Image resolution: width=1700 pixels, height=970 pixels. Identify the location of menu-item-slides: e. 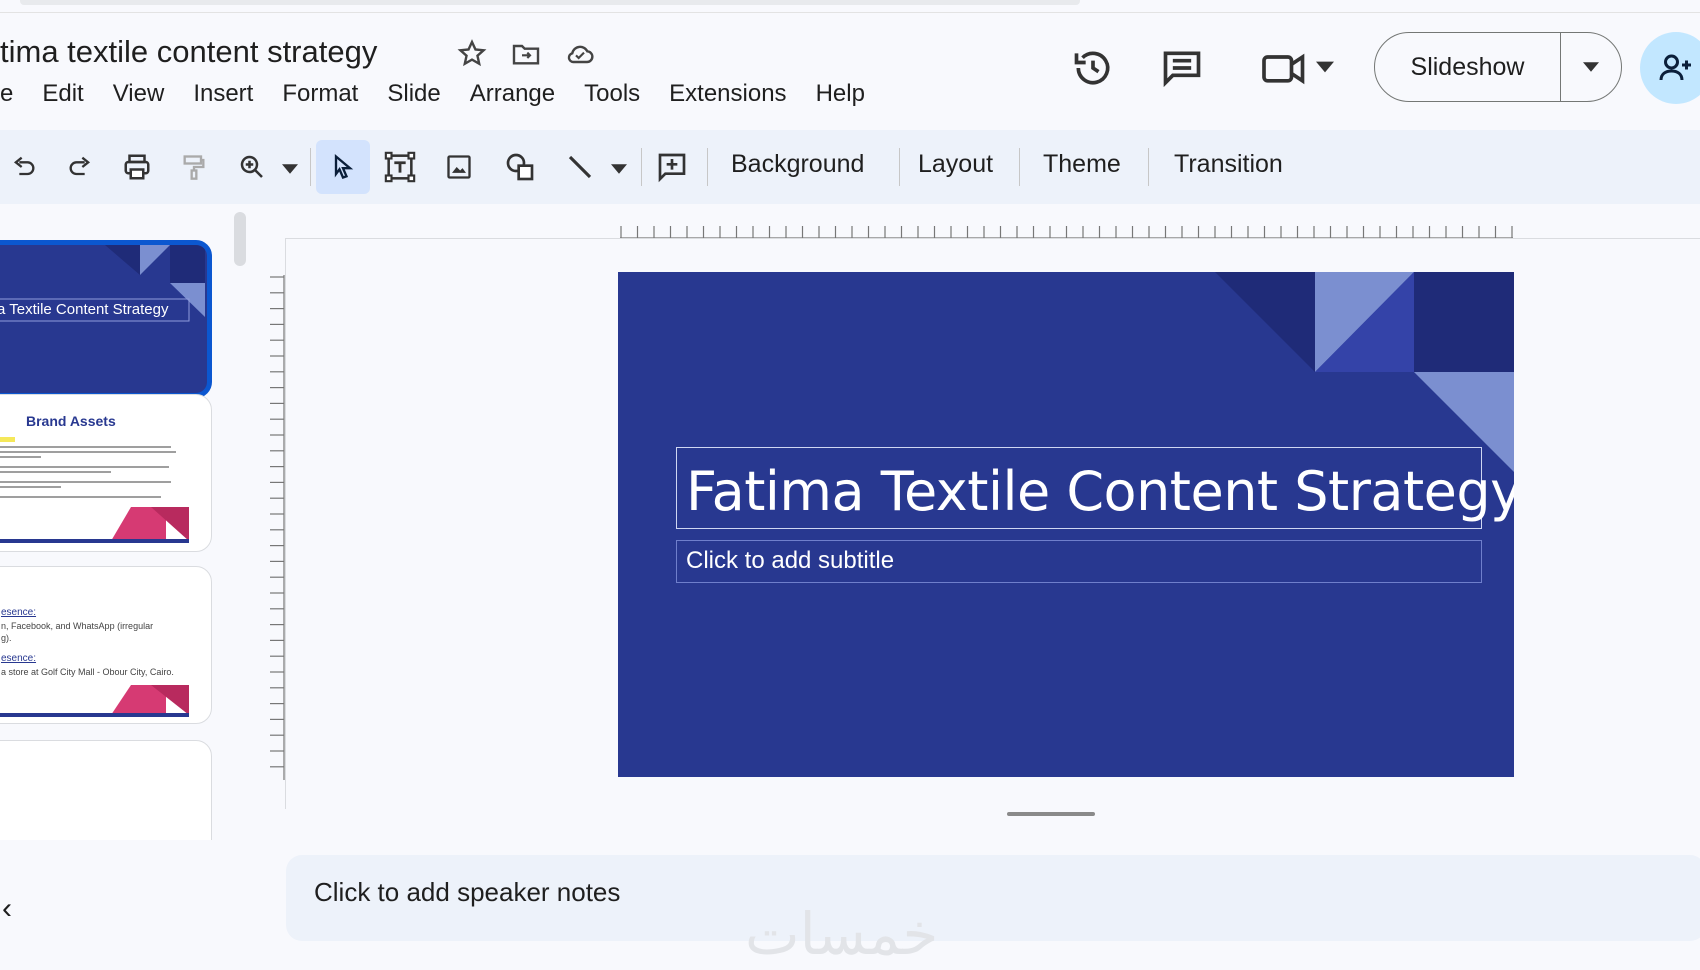
(6, 94).